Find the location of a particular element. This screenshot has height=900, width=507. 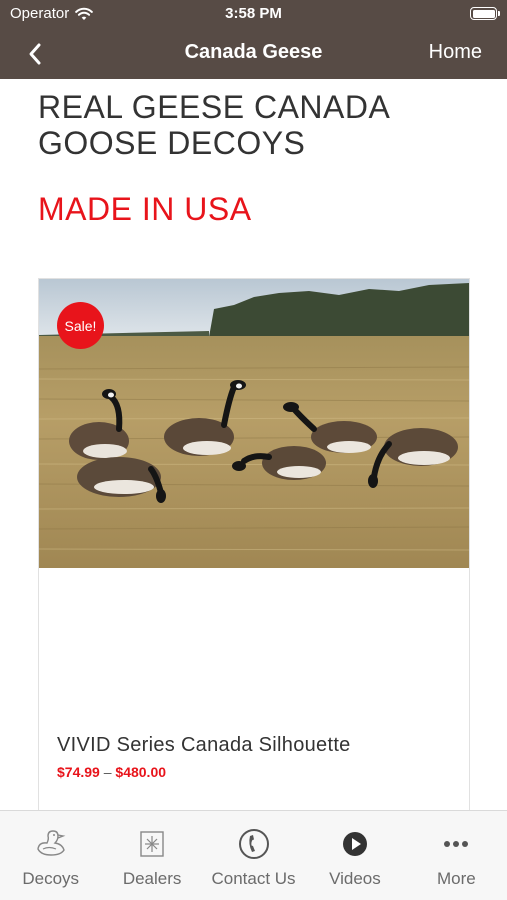

made-in-usa-text: MADE IN USA is located at coordinates (145, 209).